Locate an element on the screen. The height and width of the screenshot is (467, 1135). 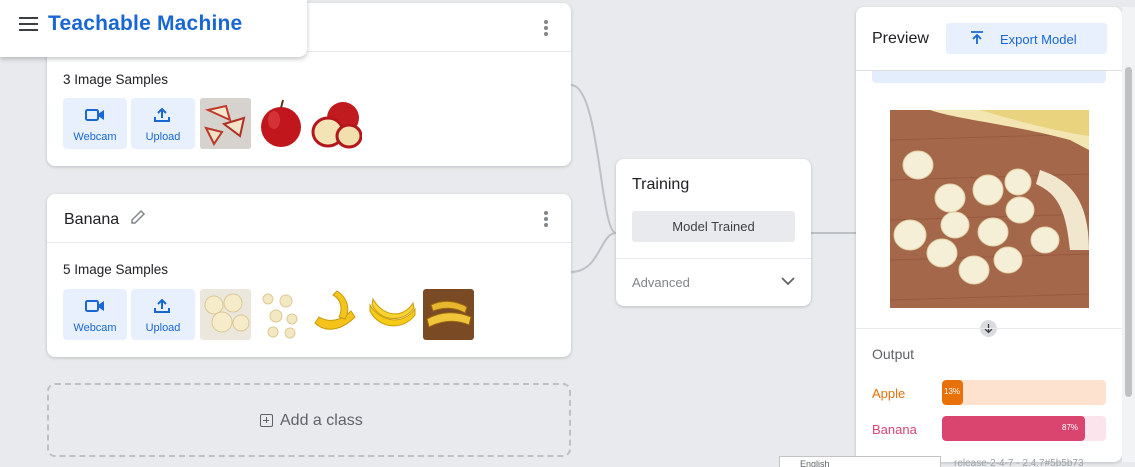
export-model-button: Export Model is located at coordinates (1026, 38).